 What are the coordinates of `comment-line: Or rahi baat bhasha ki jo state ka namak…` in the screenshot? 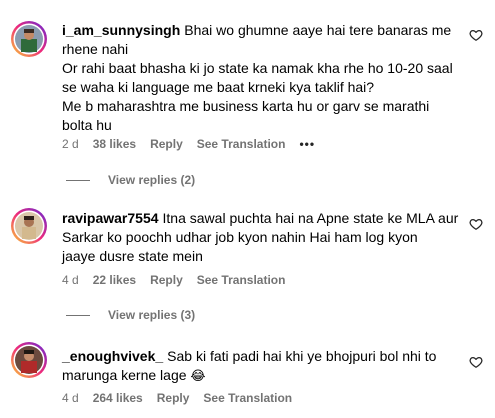 It's located at (257, 68).